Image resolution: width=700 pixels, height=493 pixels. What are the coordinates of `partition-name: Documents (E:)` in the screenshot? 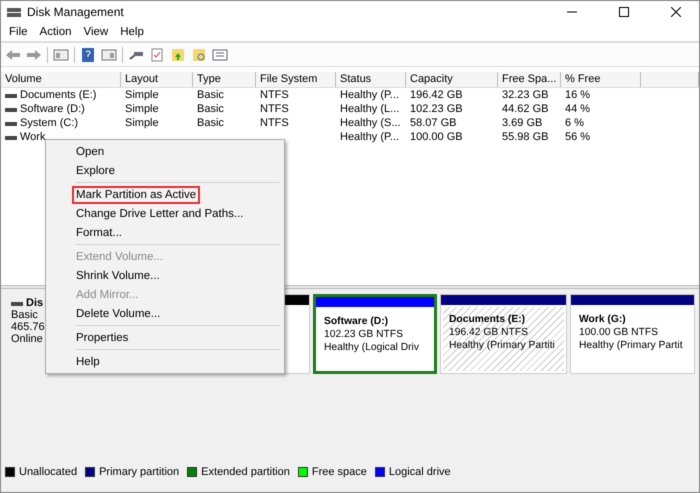 It's located at (487, 319).